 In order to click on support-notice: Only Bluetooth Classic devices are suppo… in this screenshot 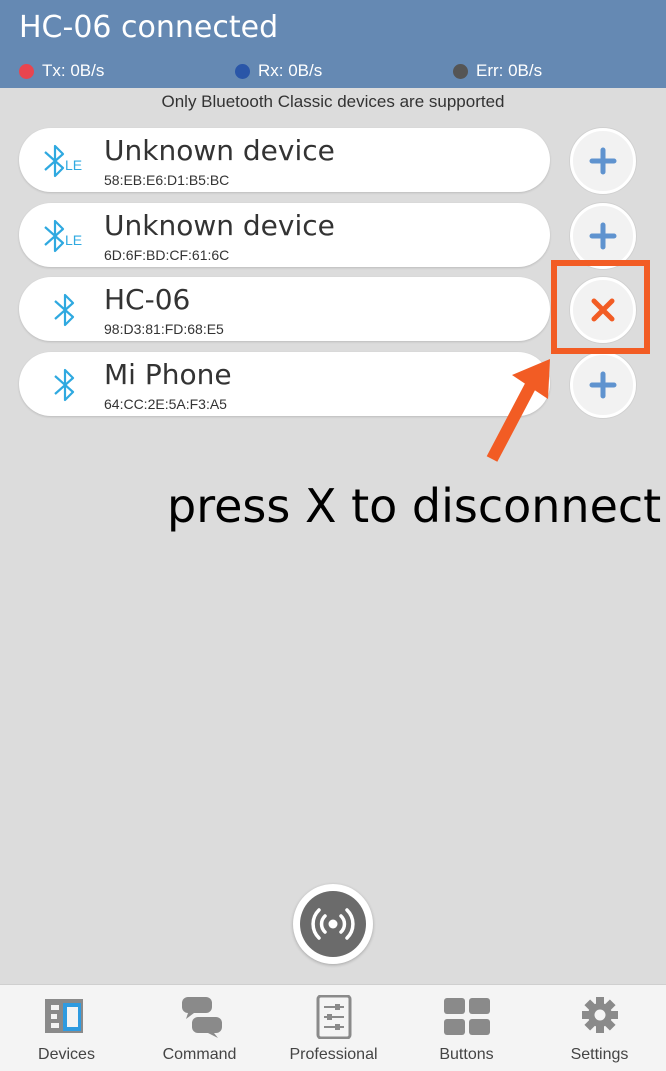, I will do `click(333, 101)`.